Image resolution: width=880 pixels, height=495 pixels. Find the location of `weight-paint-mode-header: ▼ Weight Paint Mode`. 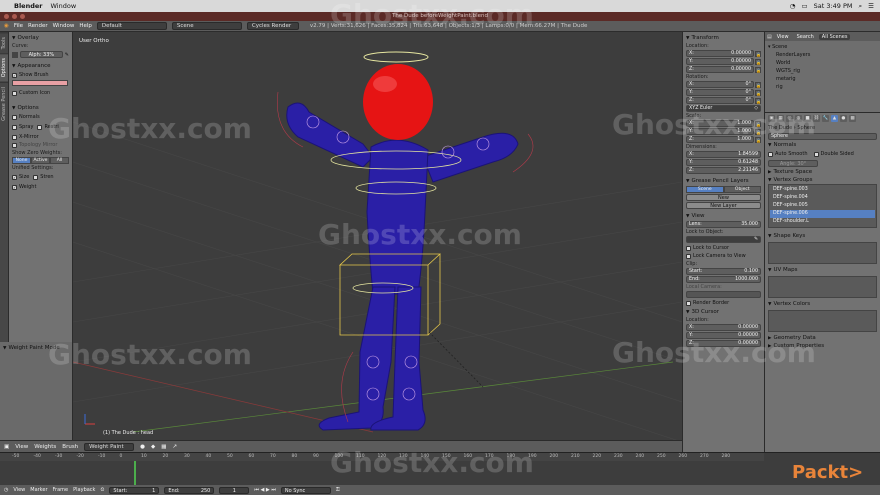

weight-paint-mode-header: ▼ Weight Paint Mode is located at coordinates (36, 348).